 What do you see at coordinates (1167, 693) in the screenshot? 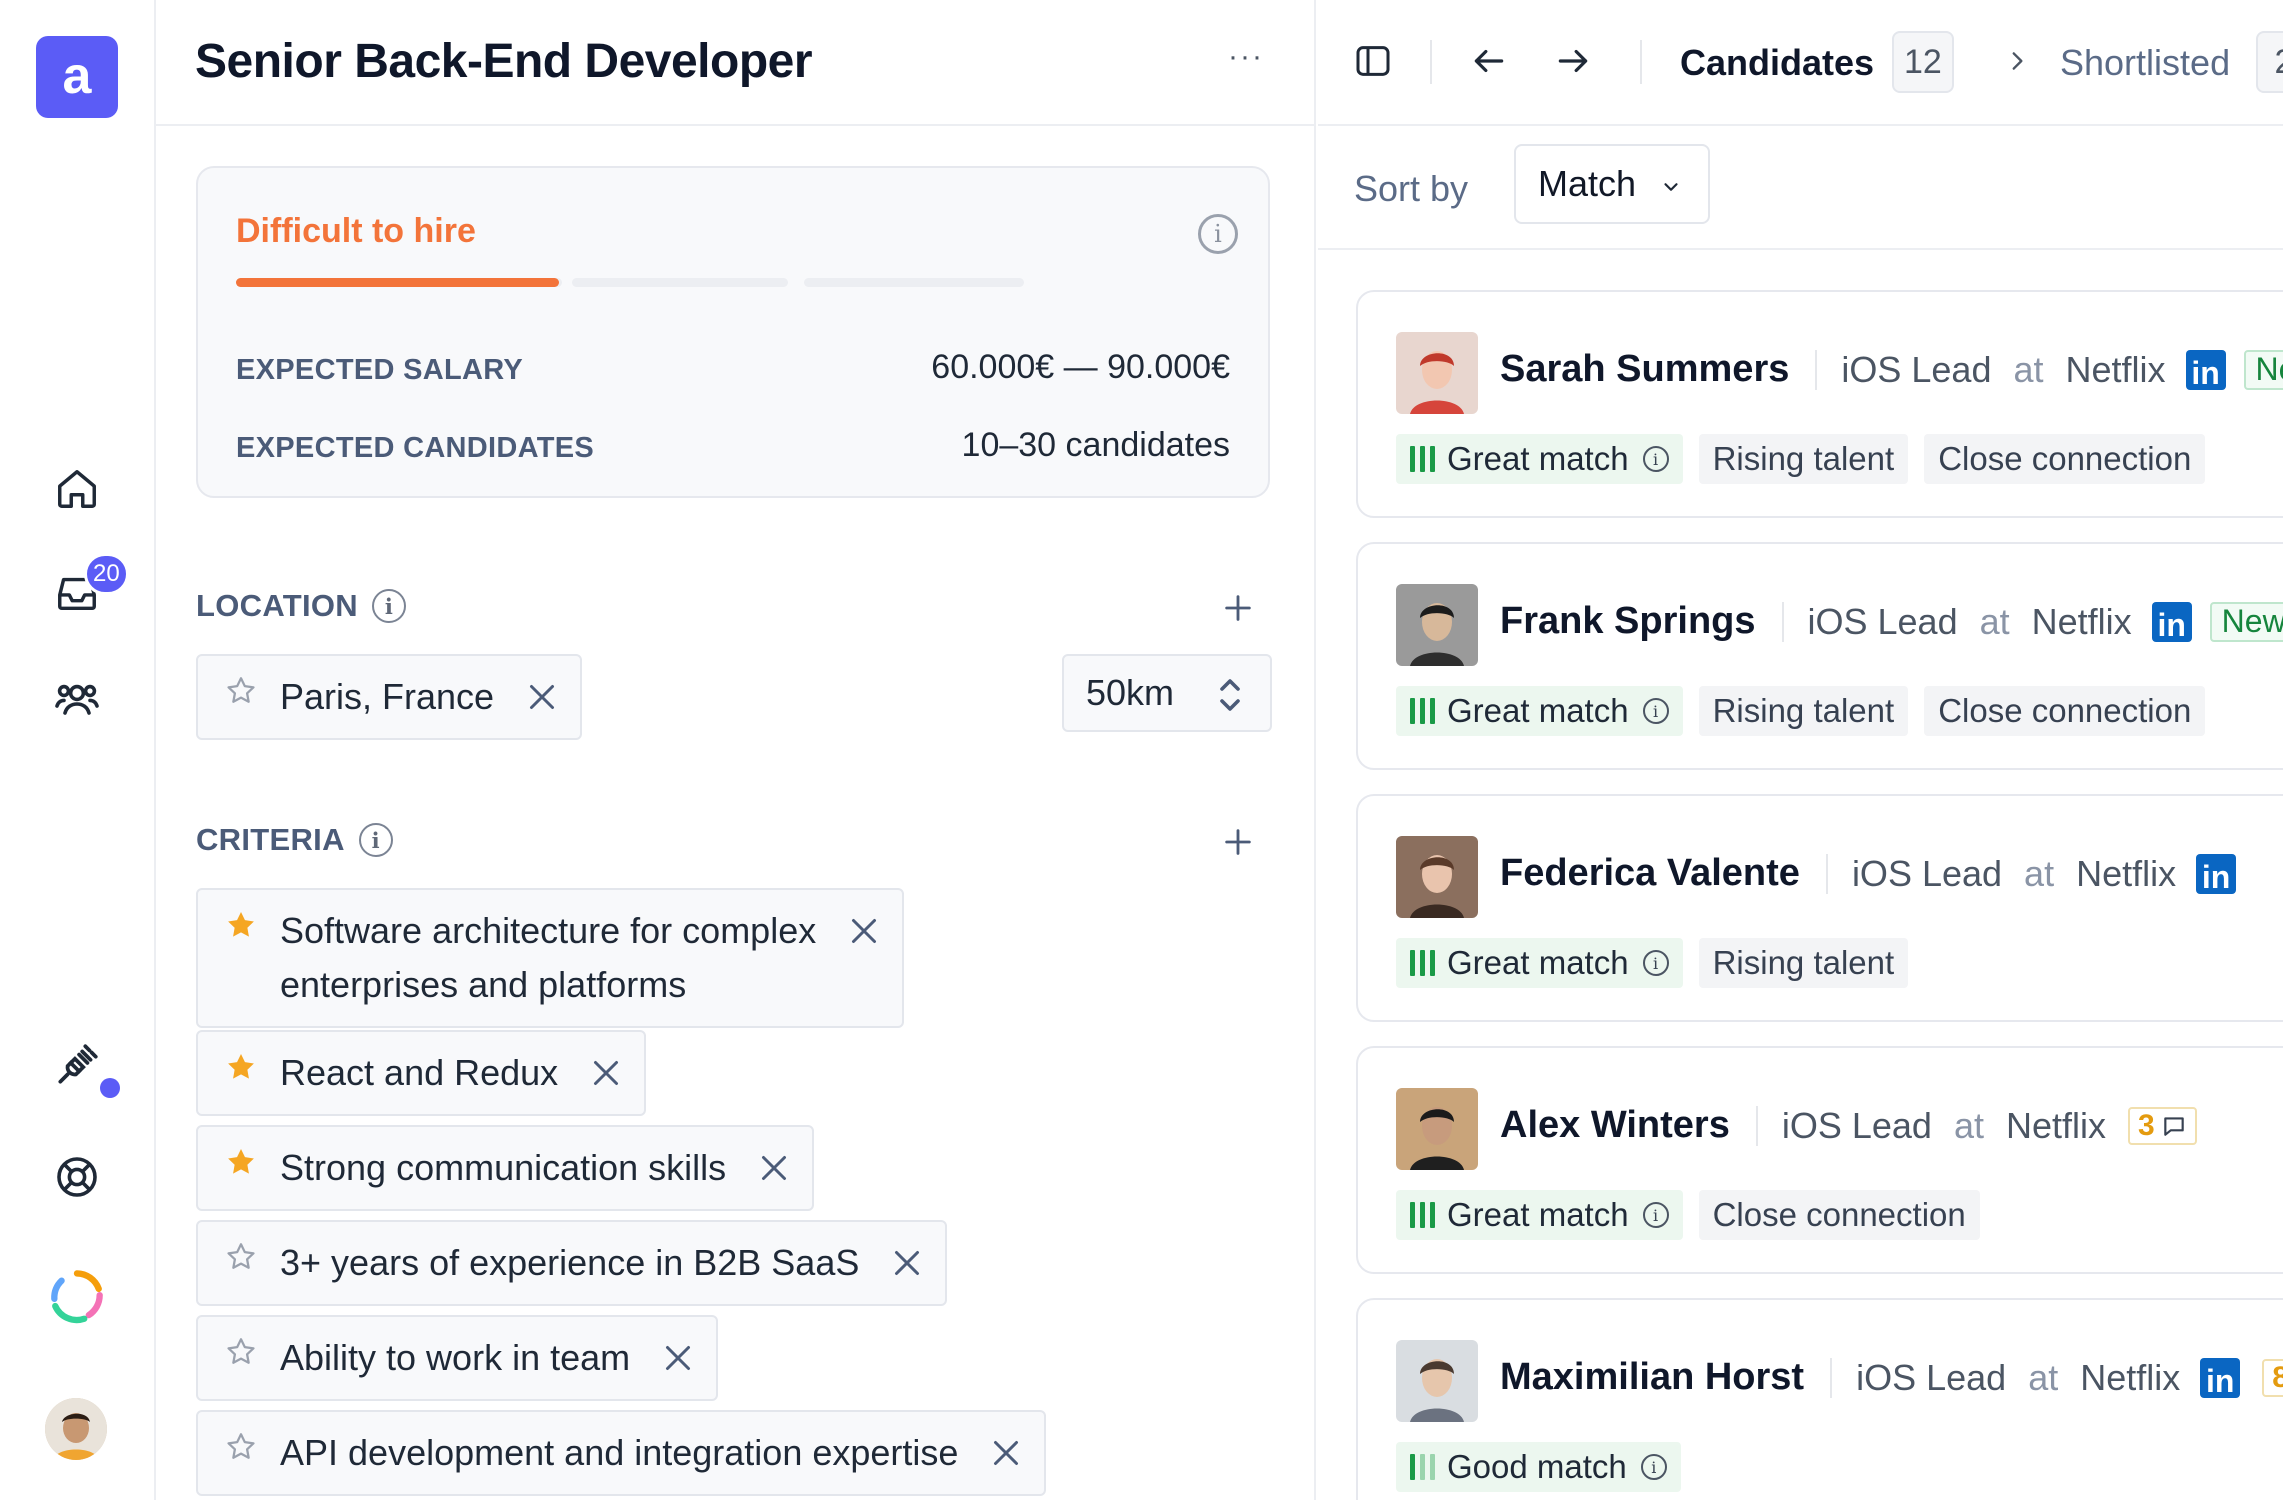
I see `radius-stepper: 50km` at bounding box center [1167, 693].